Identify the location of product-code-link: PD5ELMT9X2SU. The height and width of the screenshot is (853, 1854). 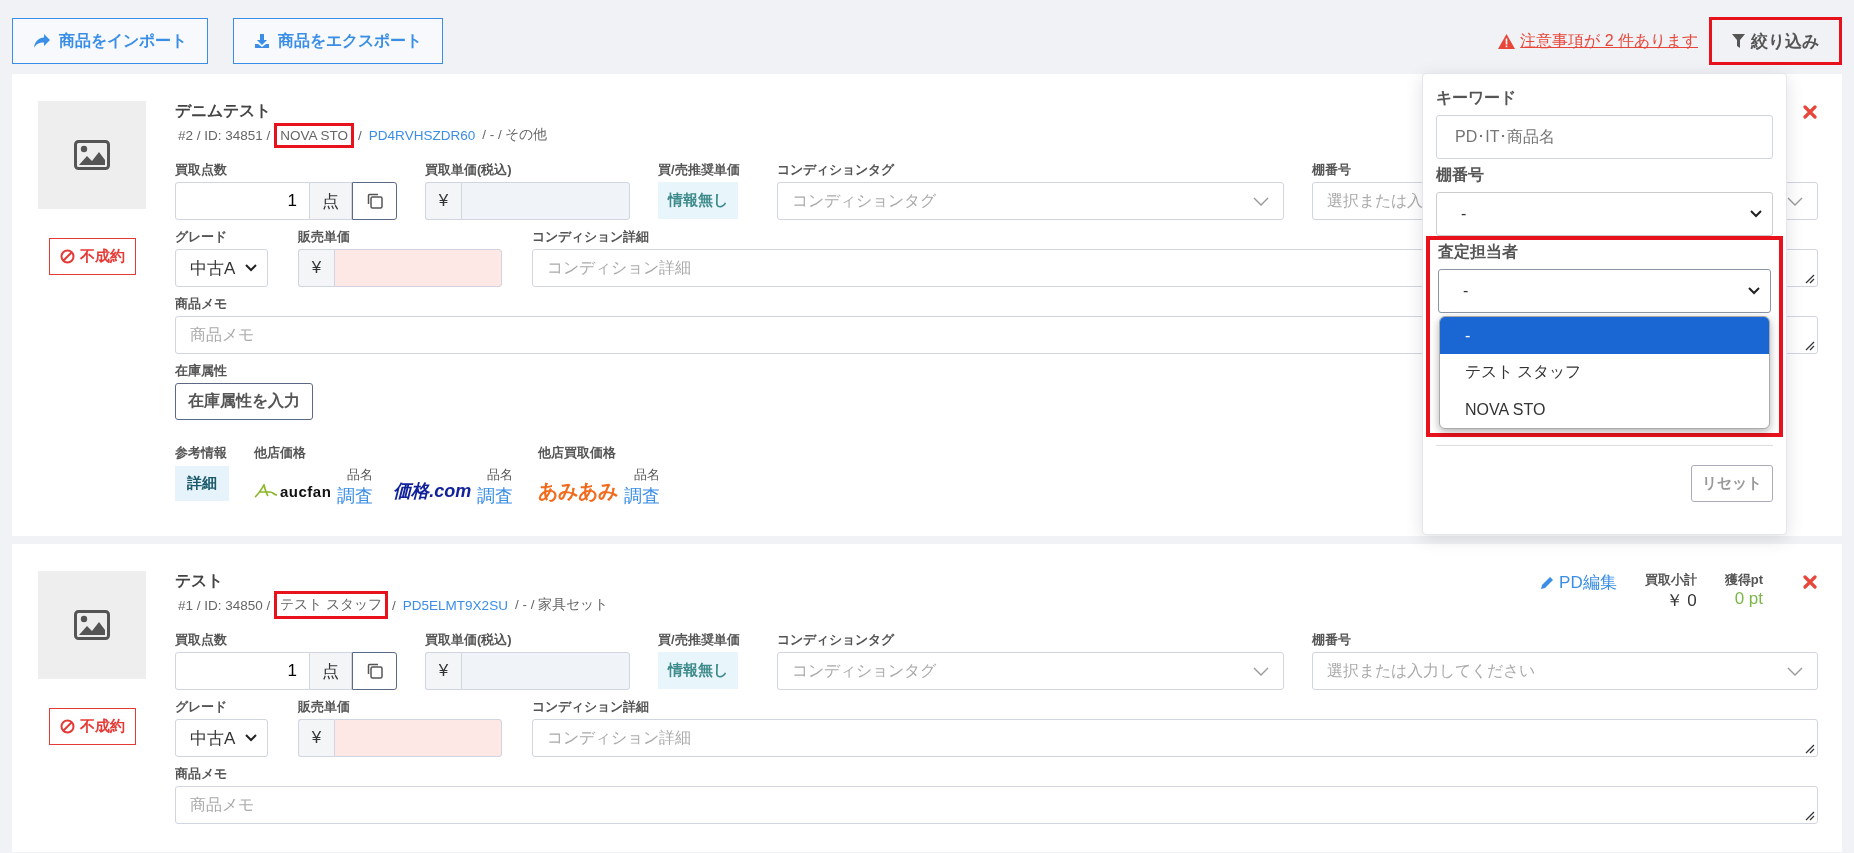
(455, 605).